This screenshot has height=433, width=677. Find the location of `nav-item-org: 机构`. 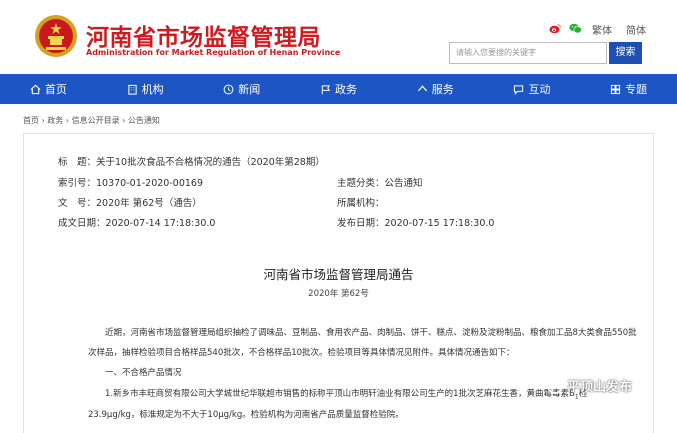

nav-item-org: 机构 is located at coordinates (145, 89).